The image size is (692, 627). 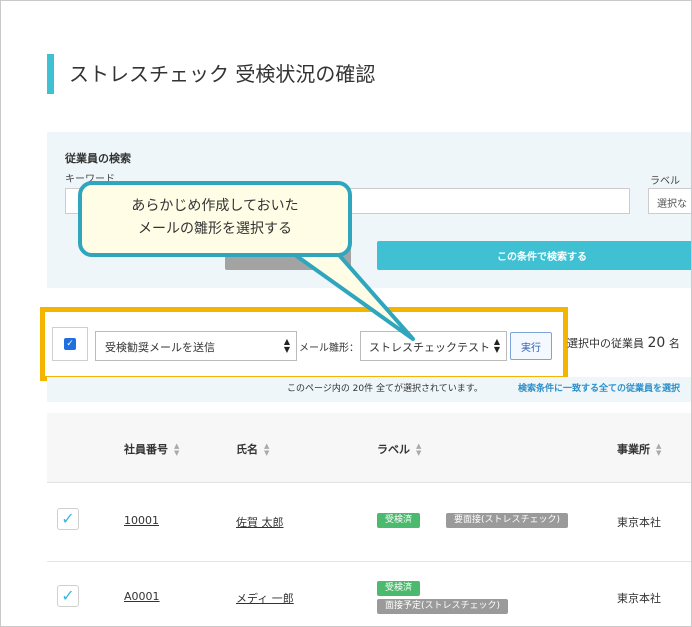 What do you see at coordinates (507, 520) in the screenshot?
I see `label-badge: 要面接(ストレスチェック)` at bounding box center [507, 520].